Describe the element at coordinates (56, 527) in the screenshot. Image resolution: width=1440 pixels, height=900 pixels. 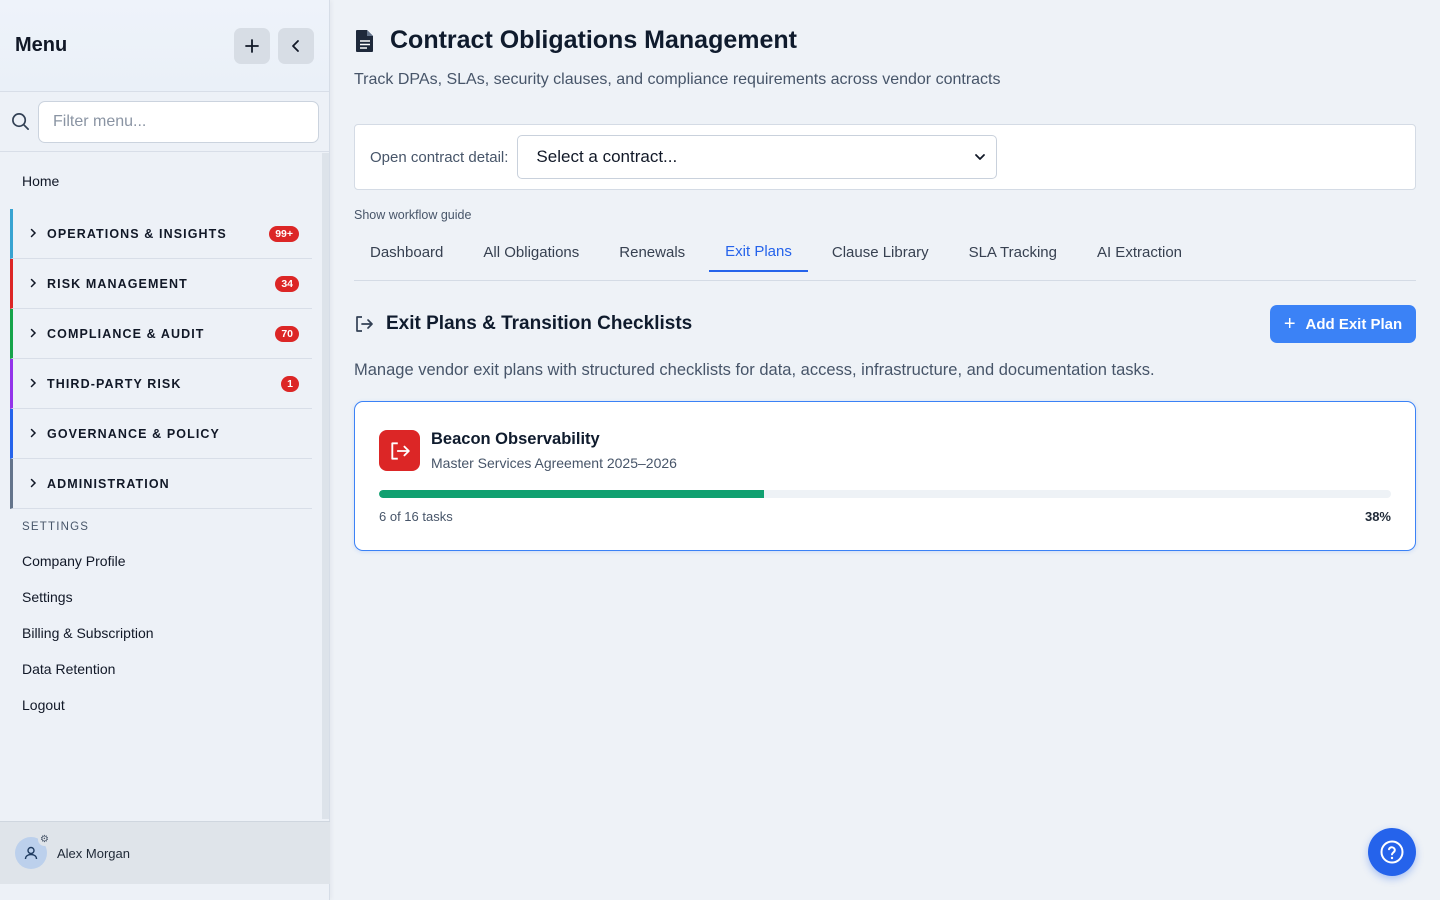
I see `settings-heading: SETTINGS` at that location.